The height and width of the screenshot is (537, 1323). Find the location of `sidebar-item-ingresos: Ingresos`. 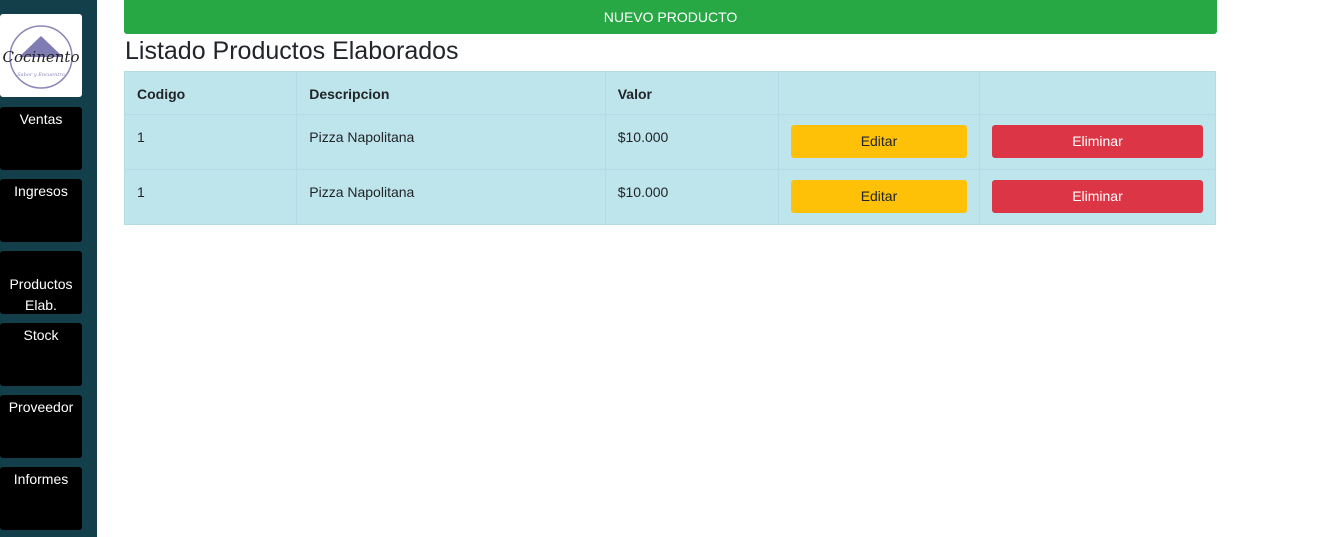

sidebar-item-ingresos: Ingresos is located at coordinates (41, 210).